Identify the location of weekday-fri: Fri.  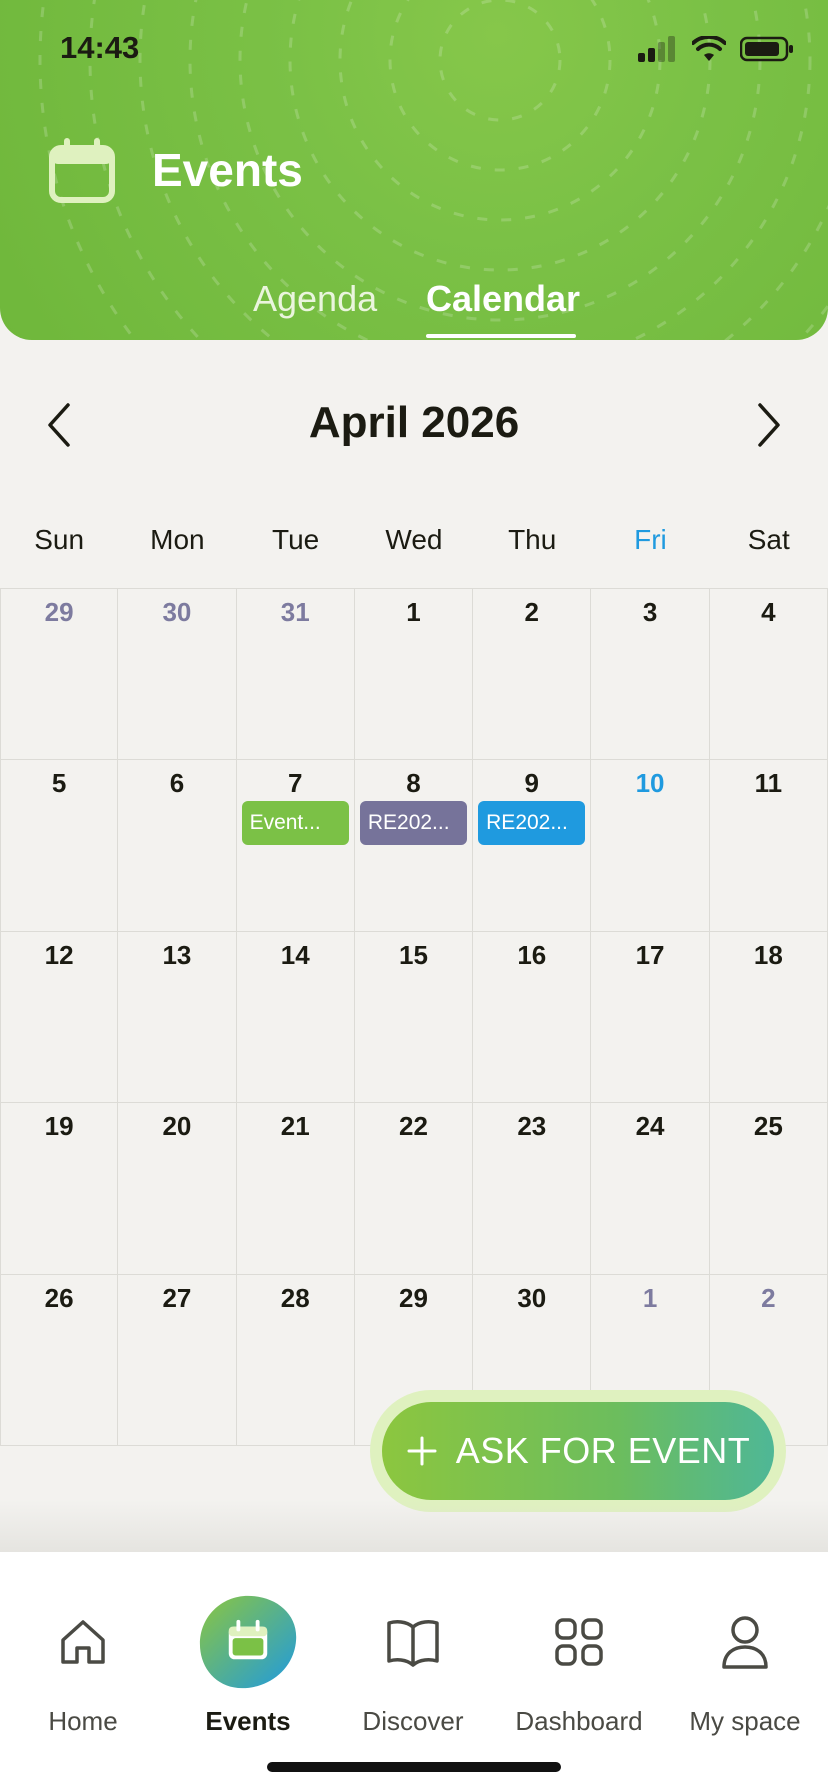
(650, 539).